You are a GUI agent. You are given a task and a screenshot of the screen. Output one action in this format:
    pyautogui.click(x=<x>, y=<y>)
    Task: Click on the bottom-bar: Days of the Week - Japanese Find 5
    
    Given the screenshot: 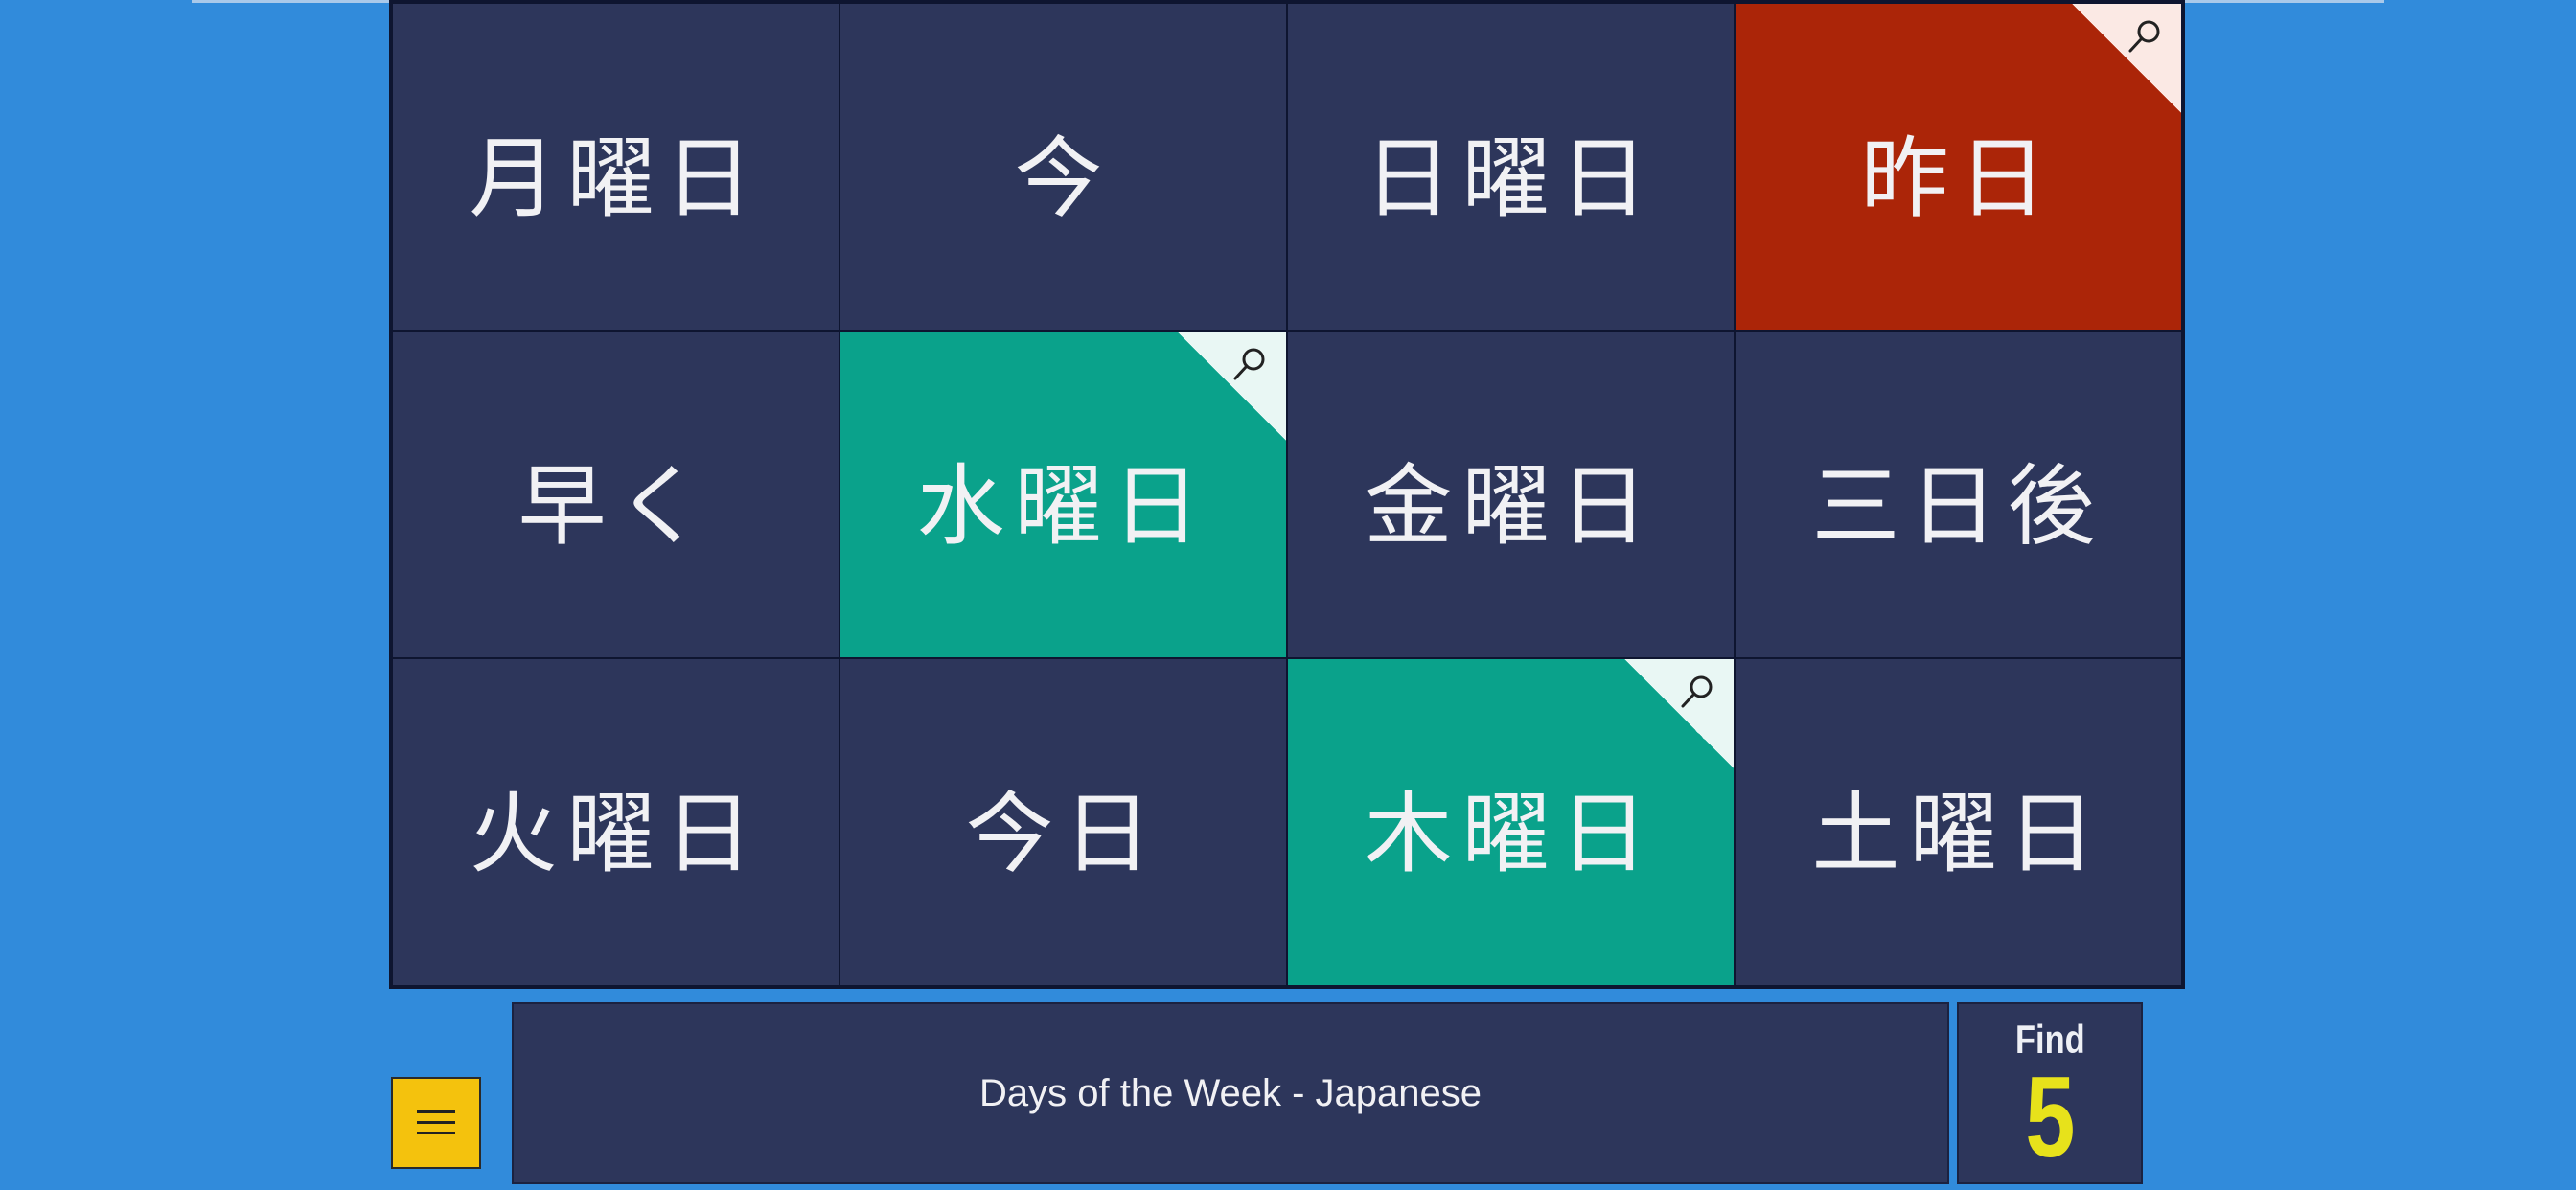 What is the action you would take?
    pyautogui.click(x=1266, y=1092)
    